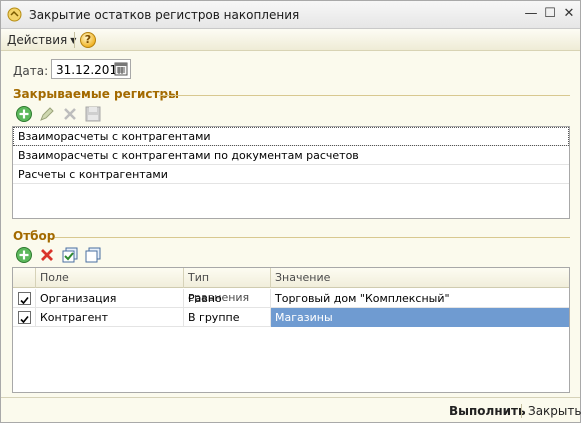  What do you see at coordinates (88, 40) in the screenshot?
I see `help-button: ?` at bounding box center [88, 40].